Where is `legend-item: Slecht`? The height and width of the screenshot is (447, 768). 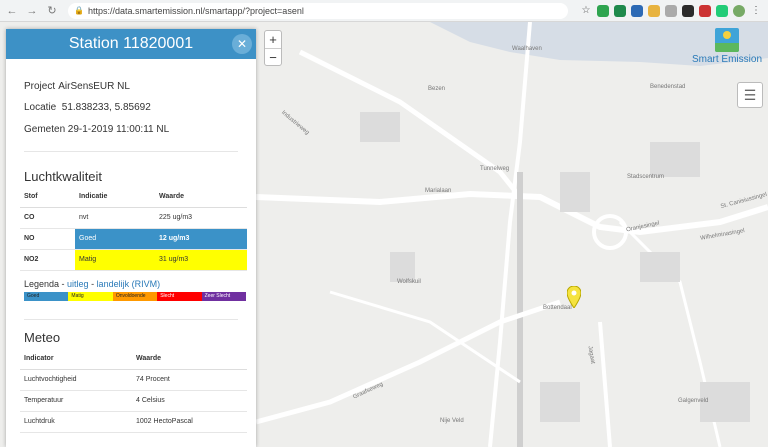 legend-item: Slecht is located at coordinates (179, 296).